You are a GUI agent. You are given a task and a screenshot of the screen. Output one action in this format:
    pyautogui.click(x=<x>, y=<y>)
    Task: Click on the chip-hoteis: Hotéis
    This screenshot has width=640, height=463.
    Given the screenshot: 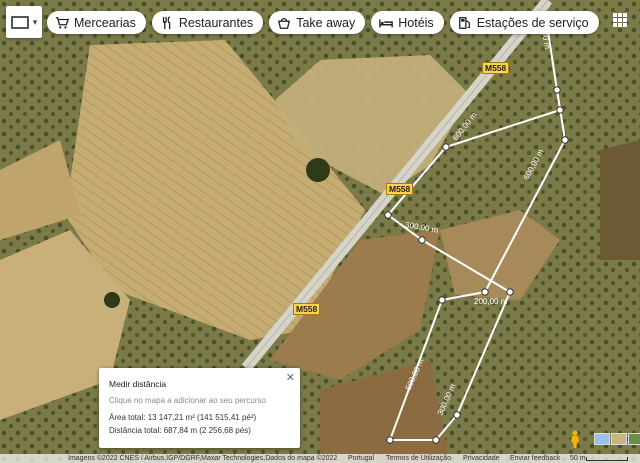 What is the action you would take?
    pyautogui.click(x=407, y=22)
    